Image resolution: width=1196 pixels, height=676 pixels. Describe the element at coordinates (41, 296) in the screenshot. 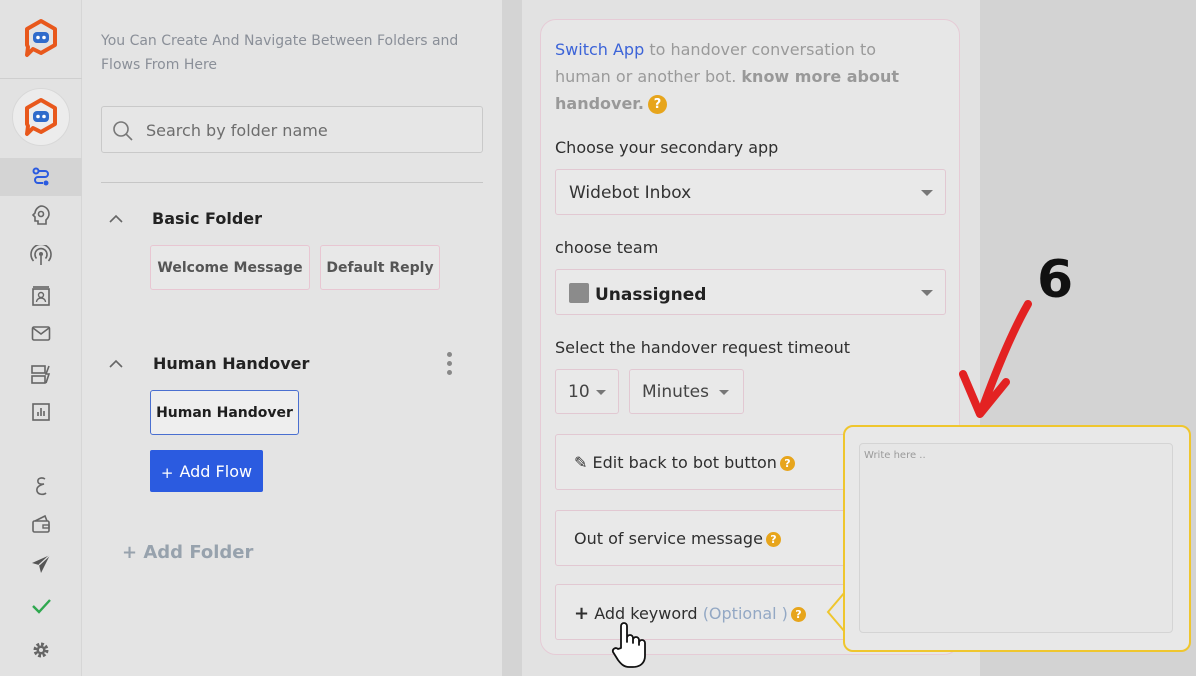

I see `contacts-icon` at that location.